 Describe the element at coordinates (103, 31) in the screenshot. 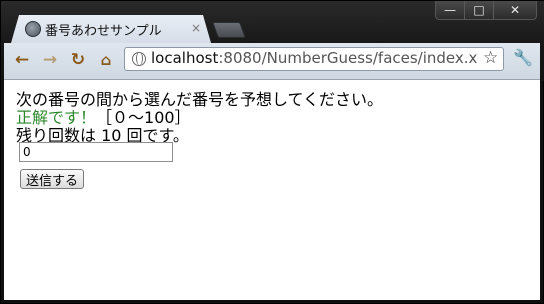

I see `tab-title: 番号あわせサンプル` at that location.